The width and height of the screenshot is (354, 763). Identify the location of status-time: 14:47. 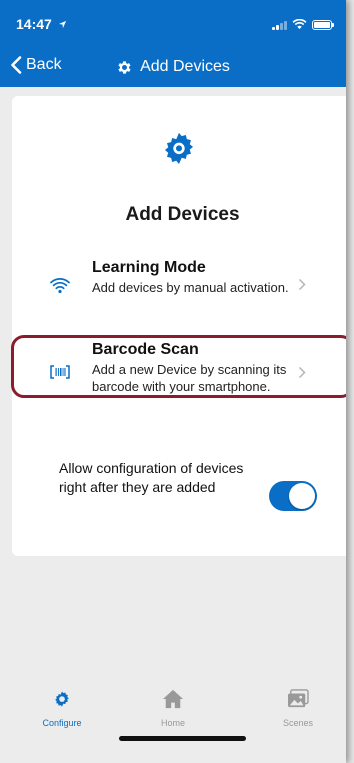
(41, 24).